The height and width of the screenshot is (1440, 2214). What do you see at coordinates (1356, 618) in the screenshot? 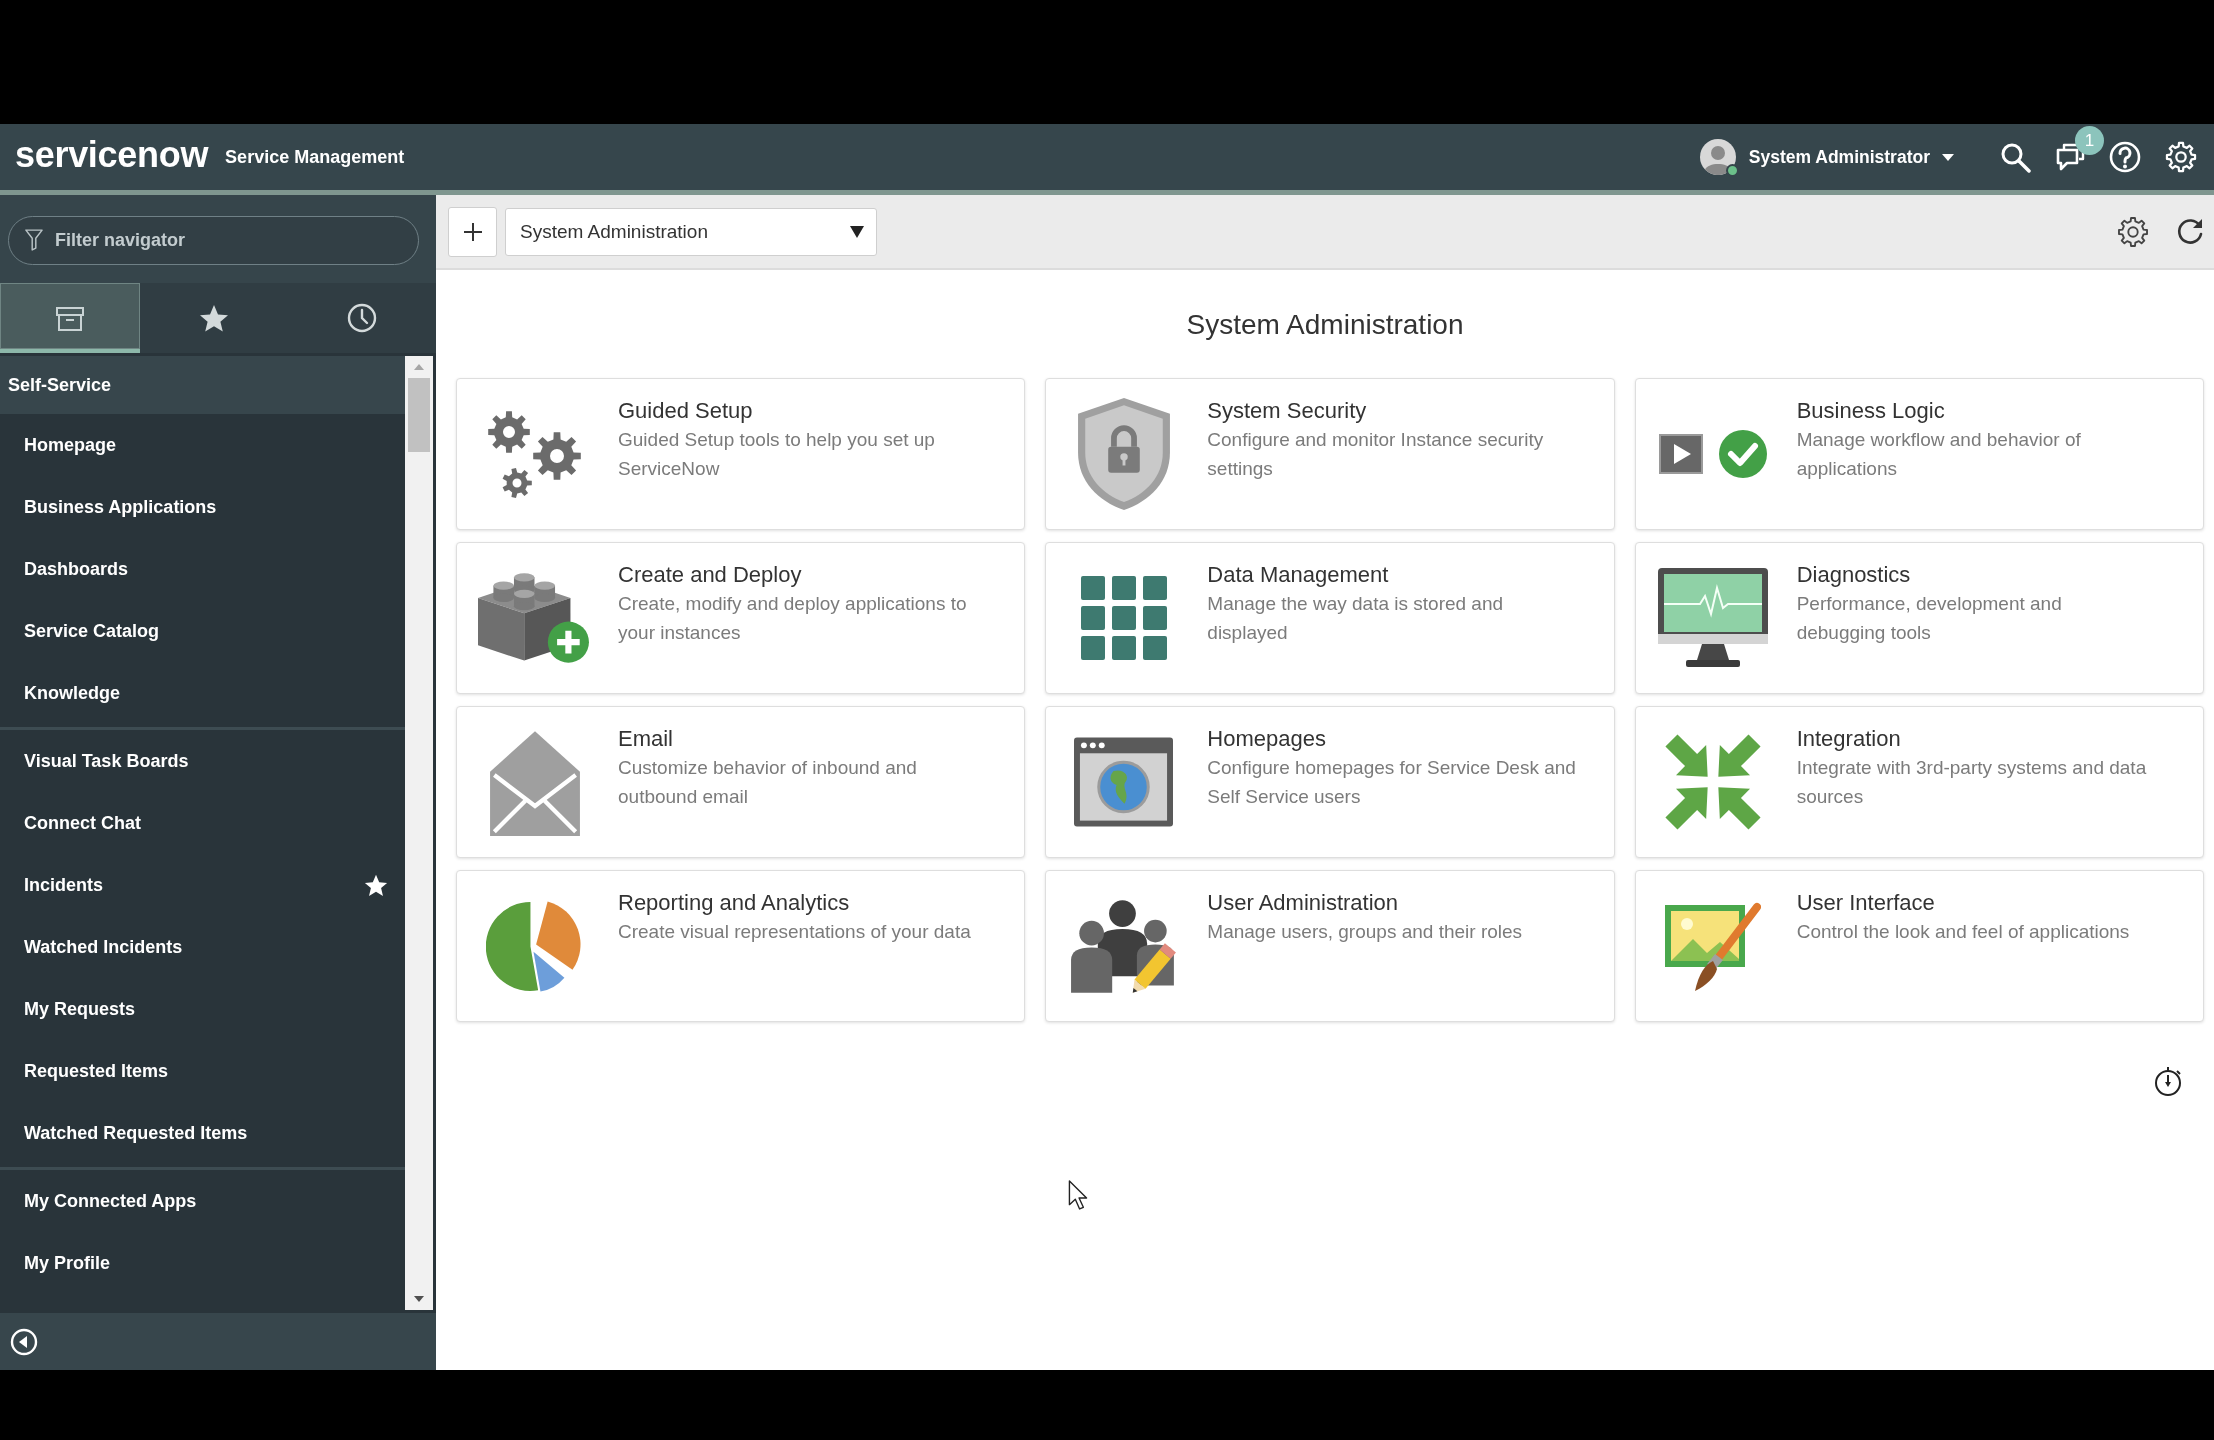
I see `card-description: Manage the way data is stored and displayed` at bounding box center [1356, 618].